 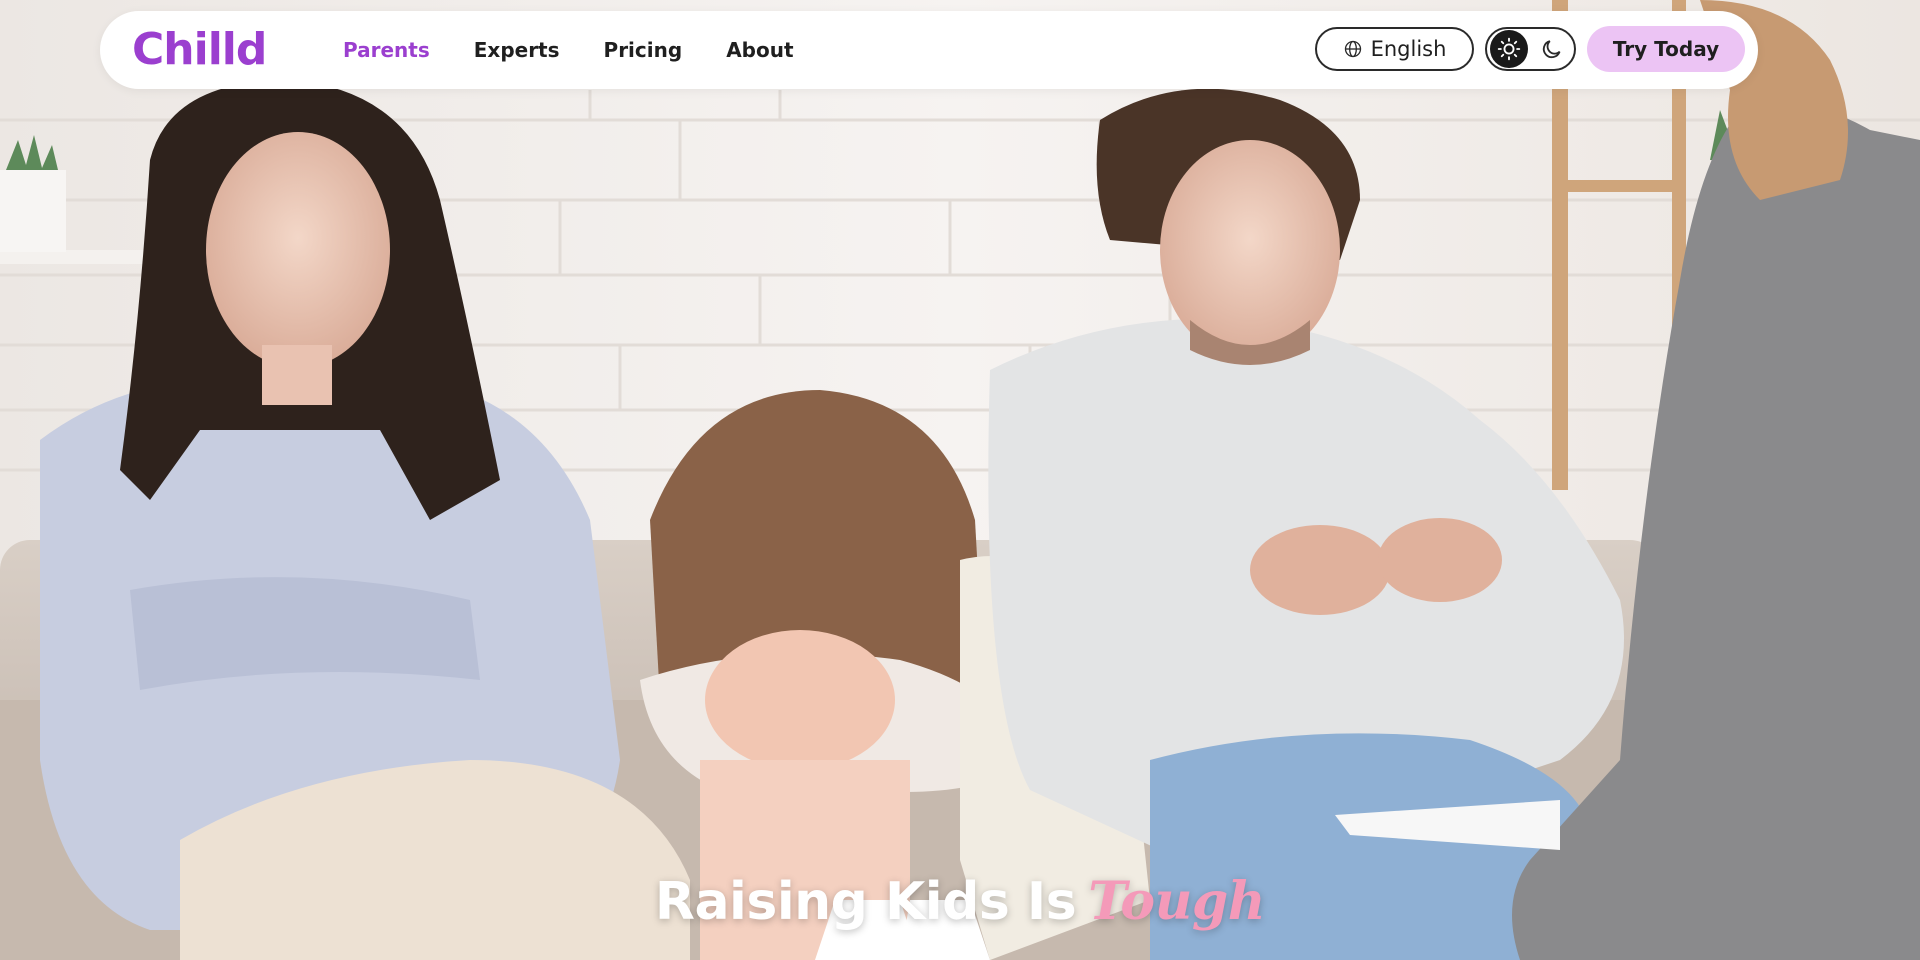 I want to click on nav-links: Parents Experts Pricing About, so click(x=590, y=50).